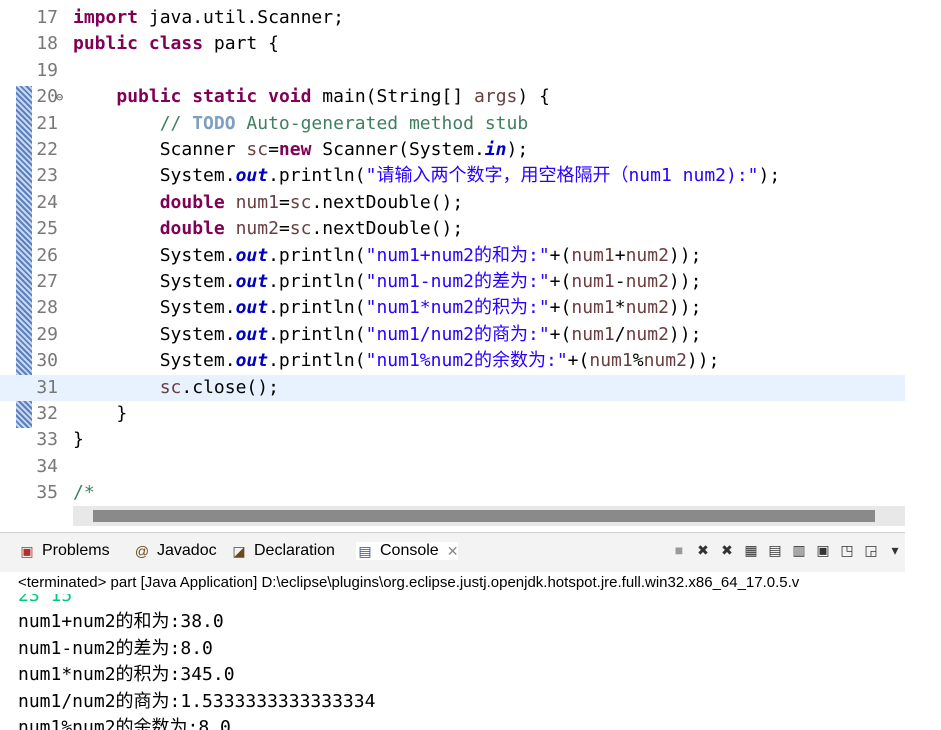 The height and width of the screenshot is (730, 941). What do you see at coordinates (495, 149) in the screenshot?
I see `code-token: in` at bounding box center [495, 149].